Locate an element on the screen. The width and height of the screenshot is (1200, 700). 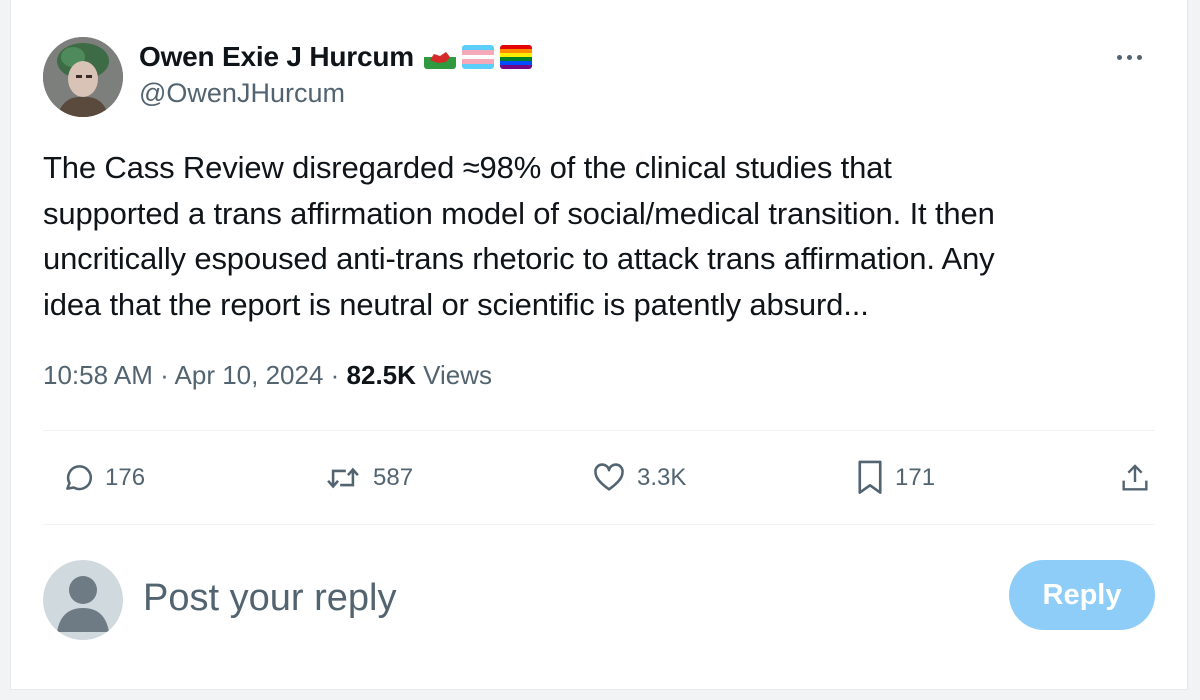
share-action-button is located at coordinates (1135, 478).